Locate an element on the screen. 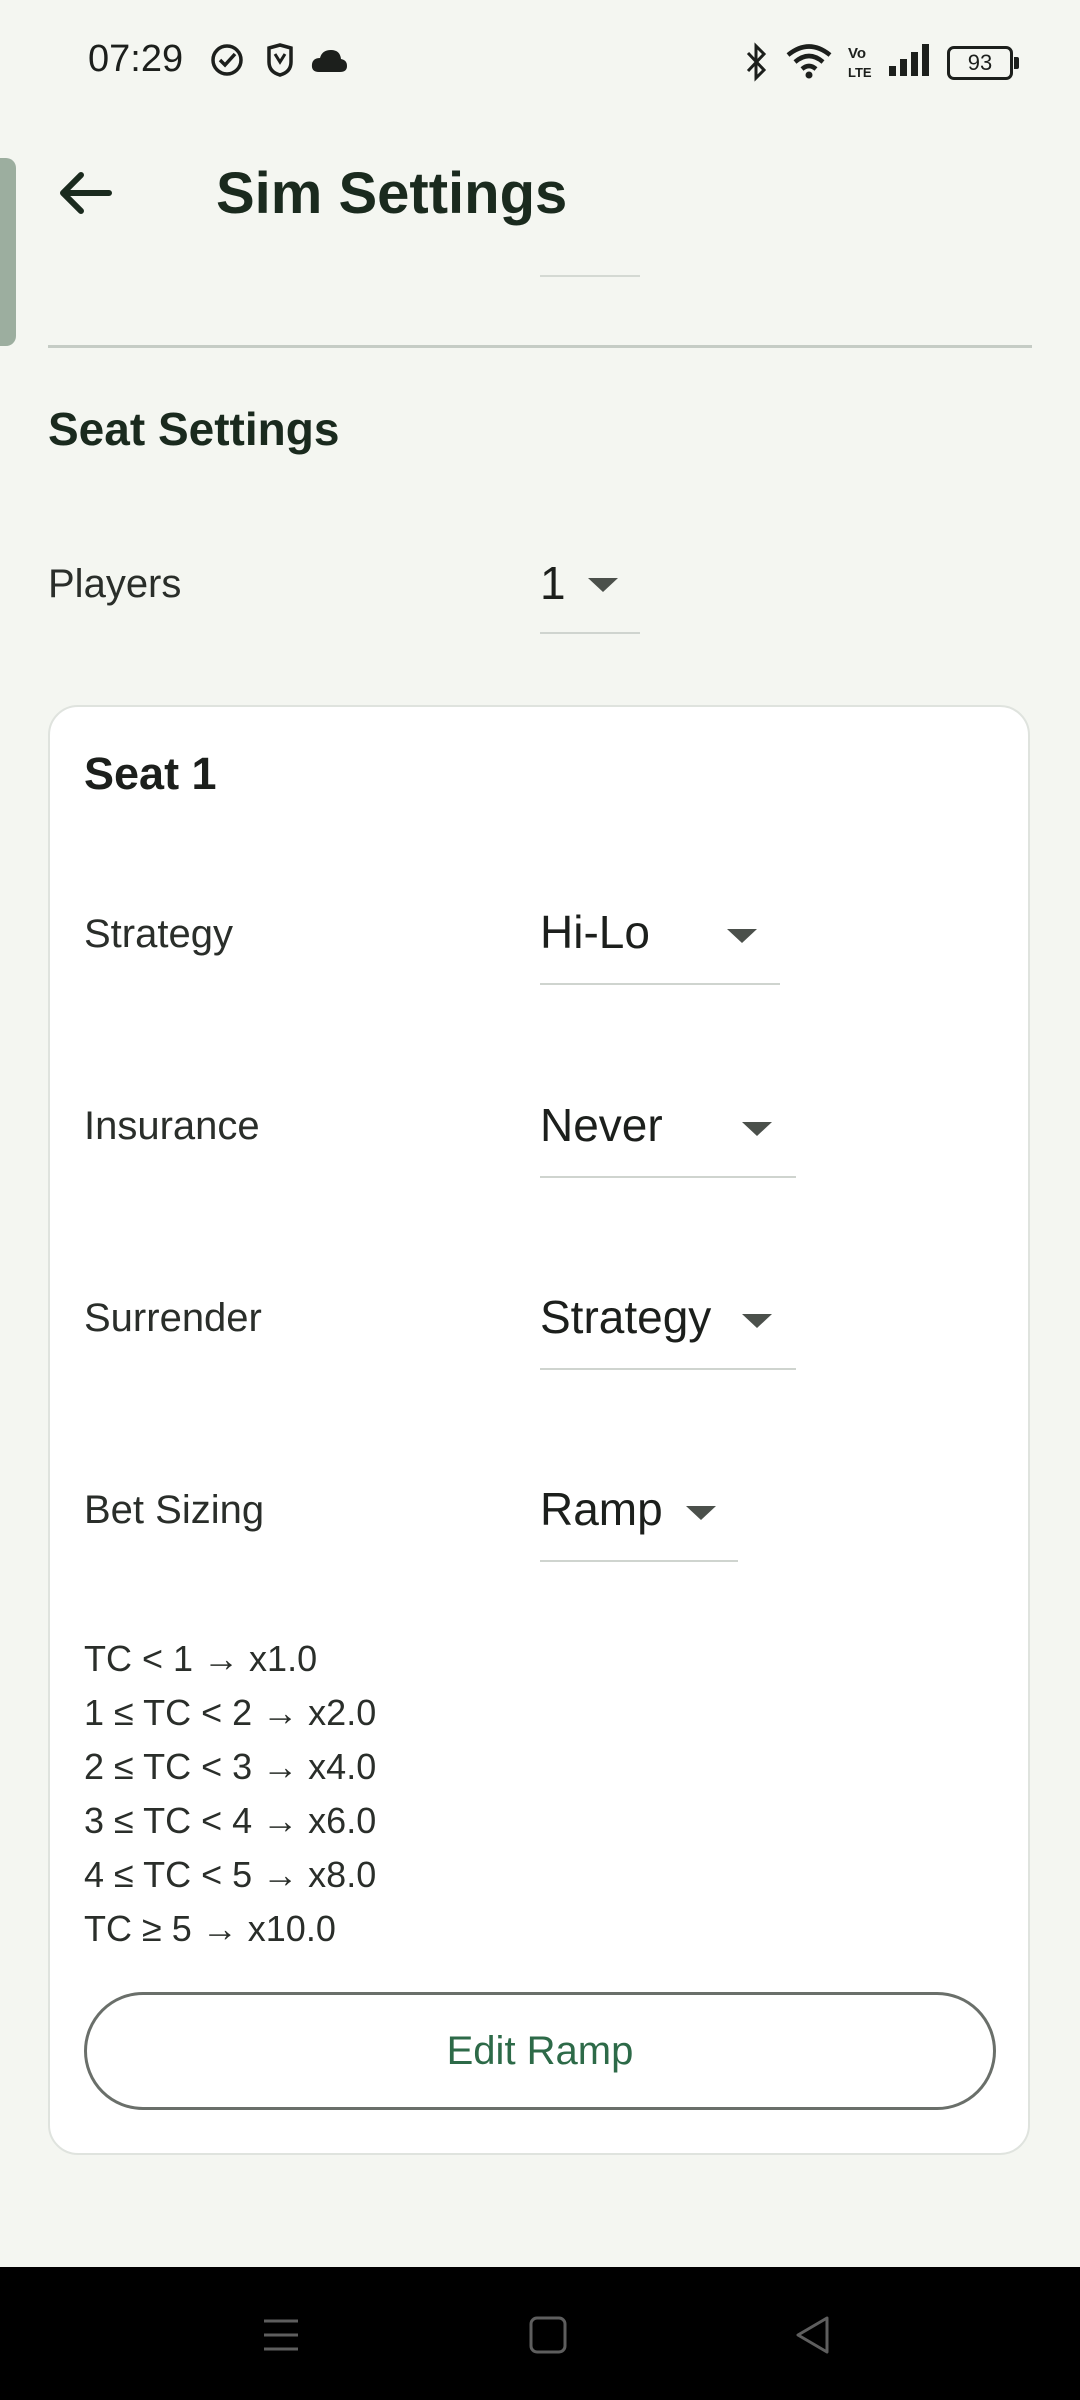 This screenshot has width=1080, height=2400. back-button is located at coordinates (85, 193).